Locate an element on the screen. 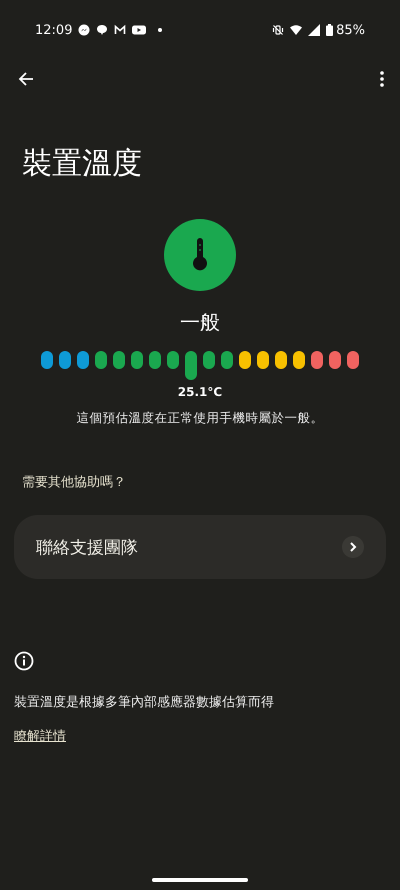  chat-icon is located at coordinates (102, 30).